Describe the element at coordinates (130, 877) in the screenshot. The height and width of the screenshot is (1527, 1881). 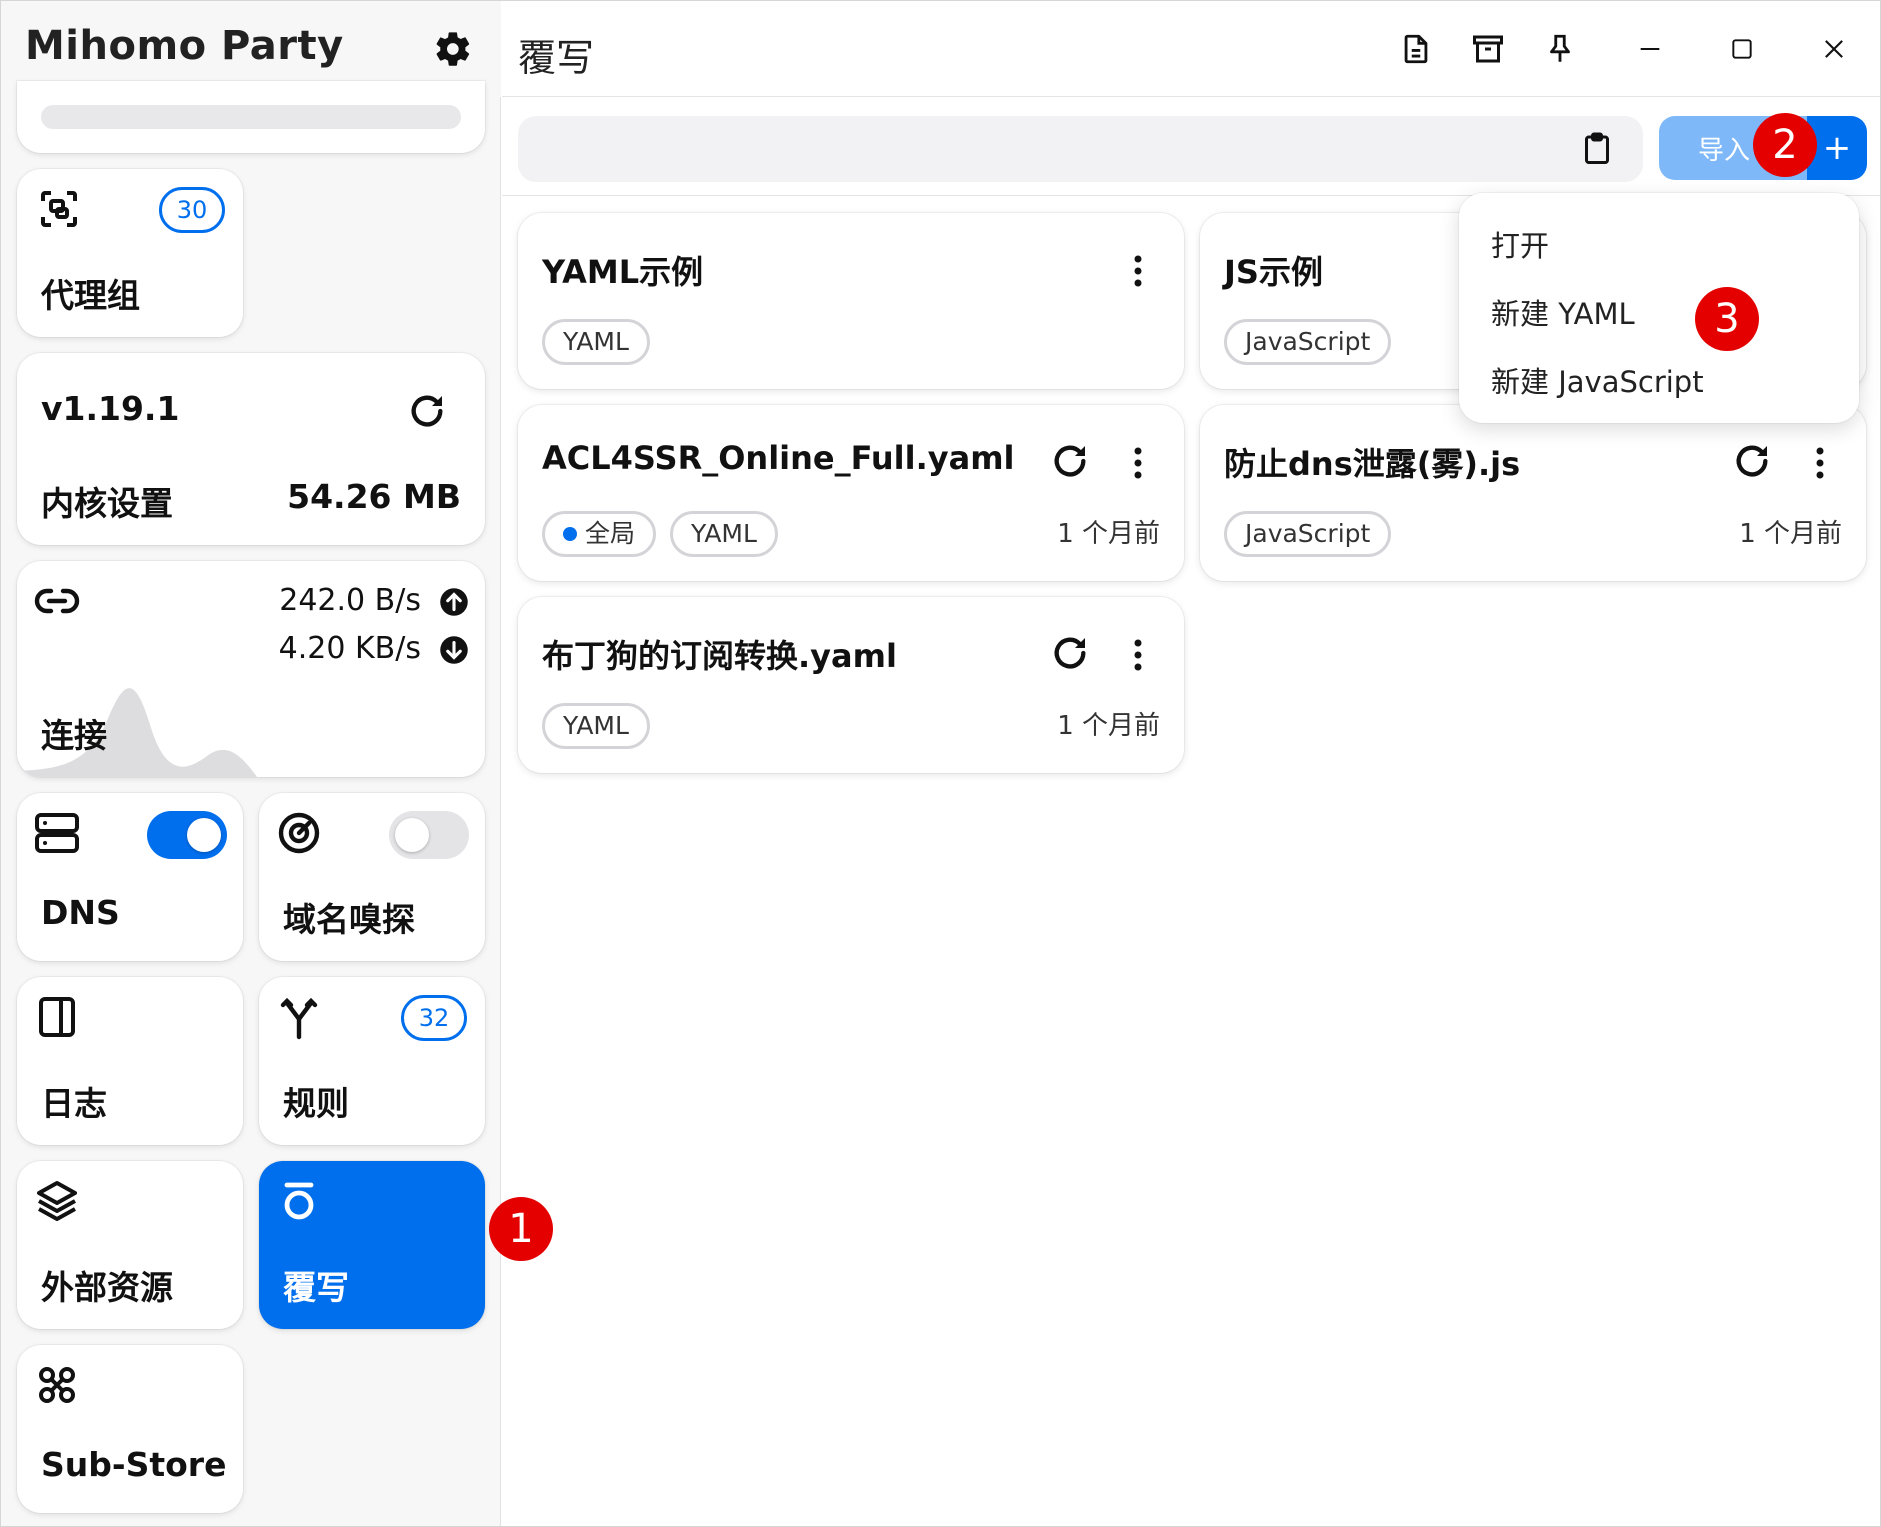
I see `dns-card: DNS` at that location.